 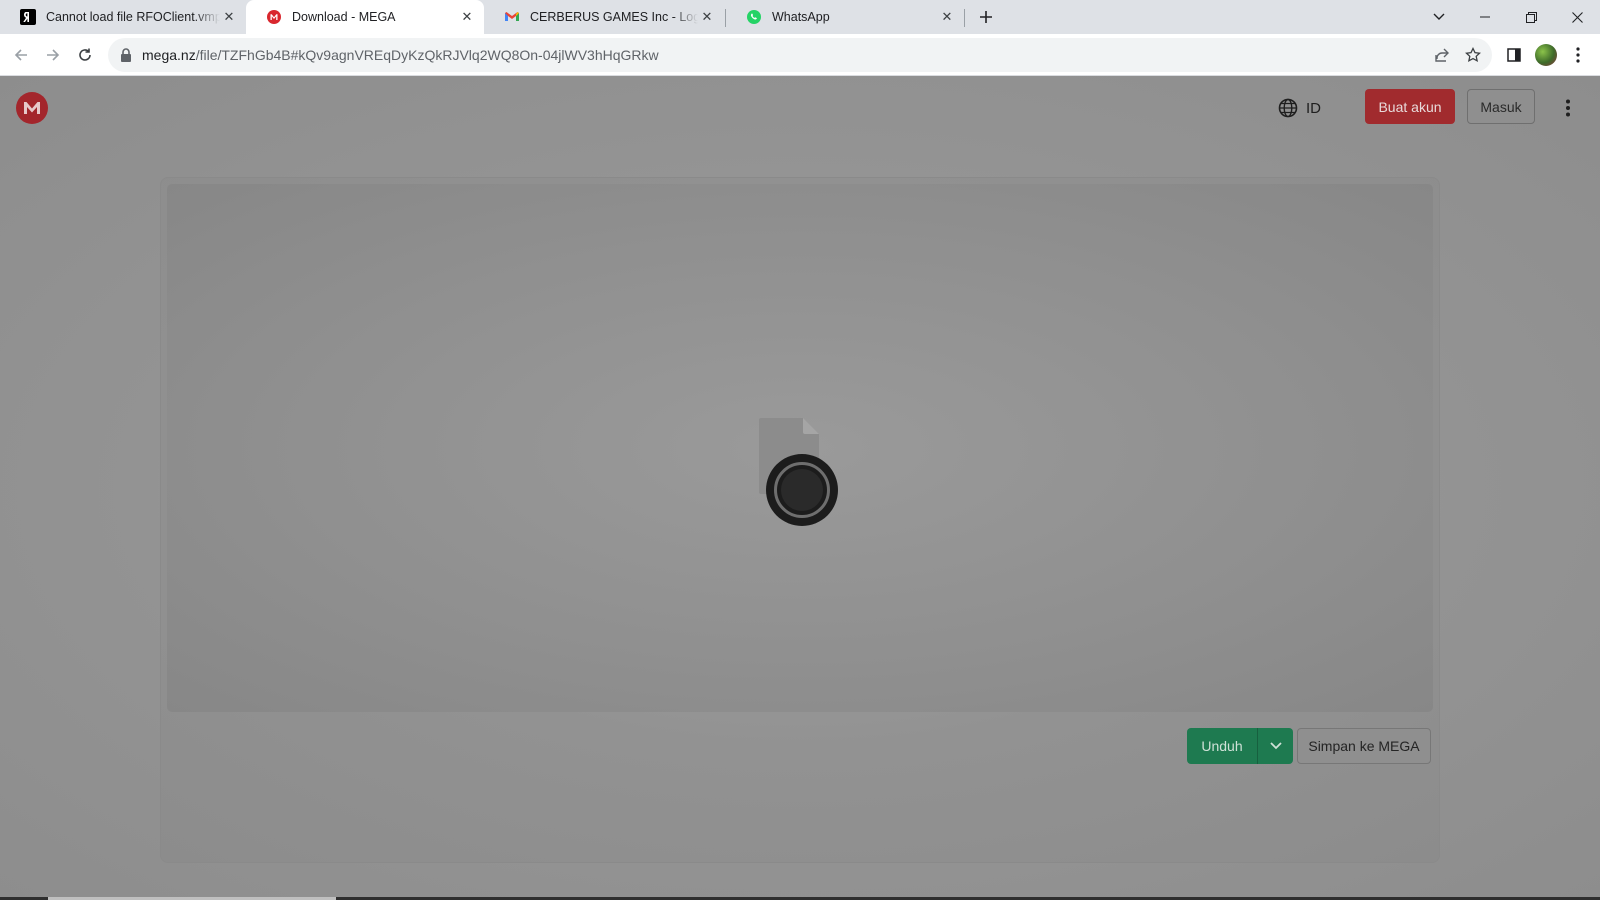 I want to click on download-options-button, so click(x=1275, y=746).